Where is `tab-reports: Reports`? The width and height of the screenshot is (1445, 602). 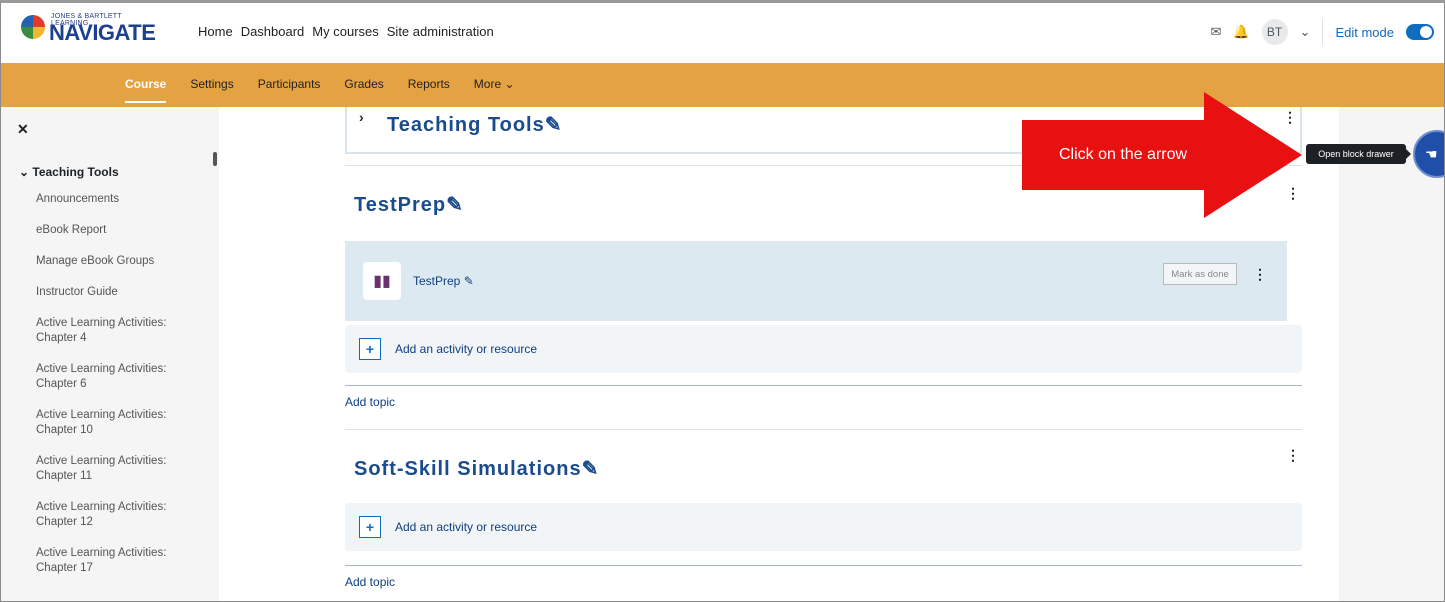 tab-reports: Reports is located at coordinates (429, 90).